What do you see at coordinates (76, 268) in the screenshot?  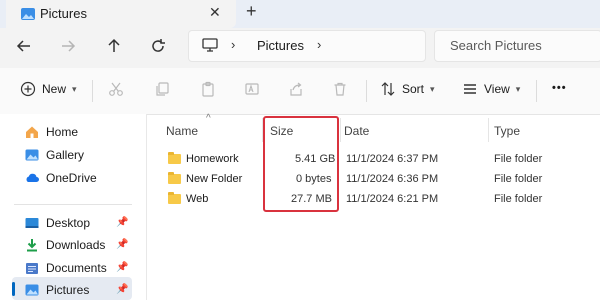 I see `sidebar-item-label: Documents` at bounding box center [76, 268].